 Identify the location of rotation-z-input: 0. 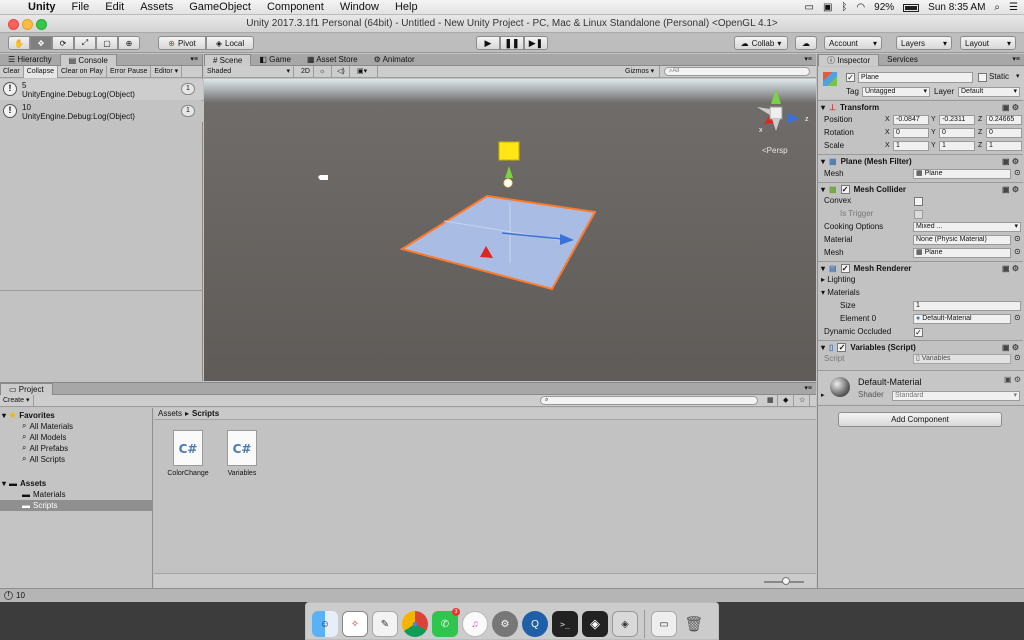
(1004, 133).